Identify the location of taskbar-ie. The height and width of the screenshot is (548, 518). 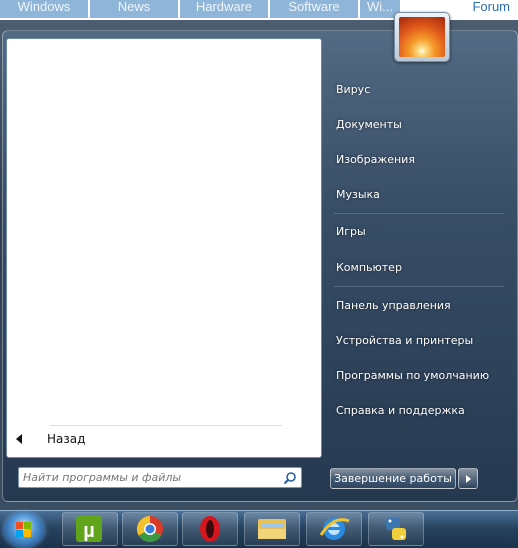
(334, 529).